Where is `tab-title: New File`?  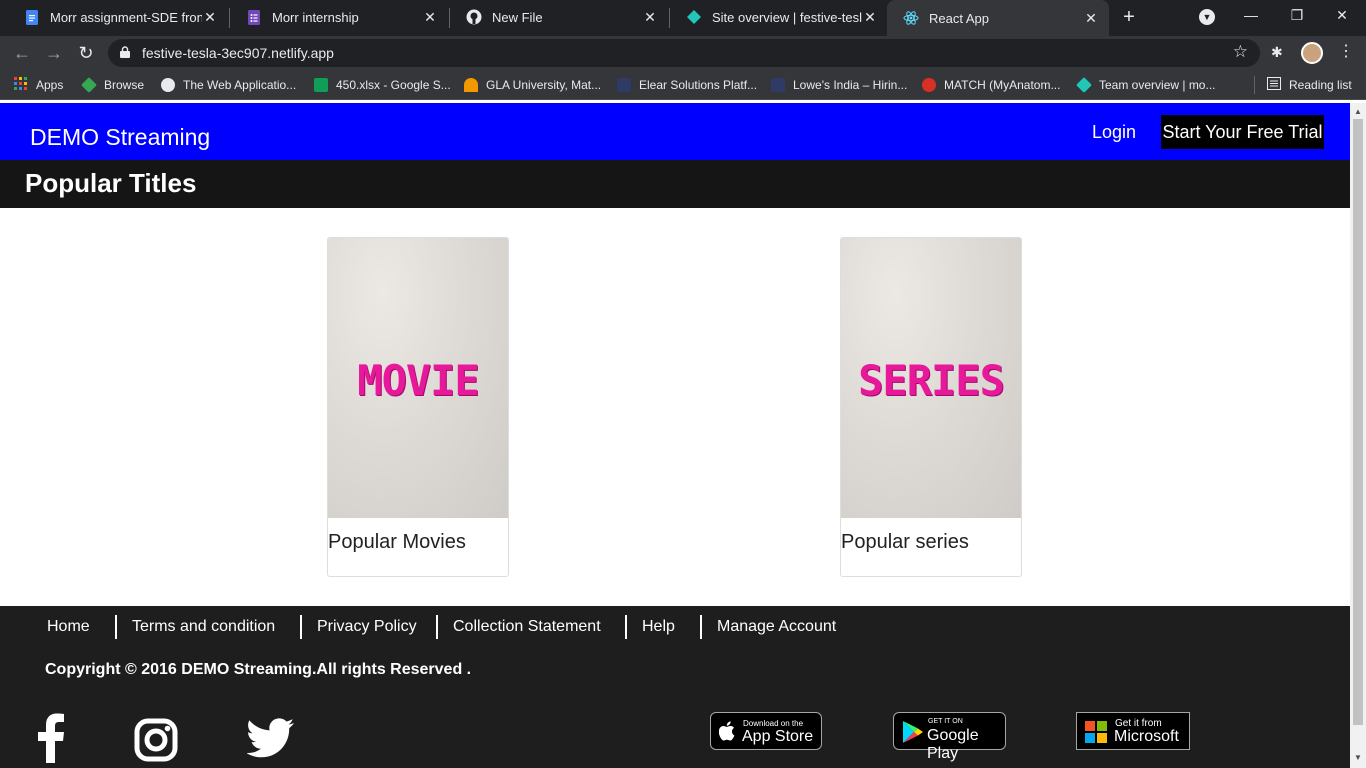 tab-title: New File is located at coordinates (517, 17).